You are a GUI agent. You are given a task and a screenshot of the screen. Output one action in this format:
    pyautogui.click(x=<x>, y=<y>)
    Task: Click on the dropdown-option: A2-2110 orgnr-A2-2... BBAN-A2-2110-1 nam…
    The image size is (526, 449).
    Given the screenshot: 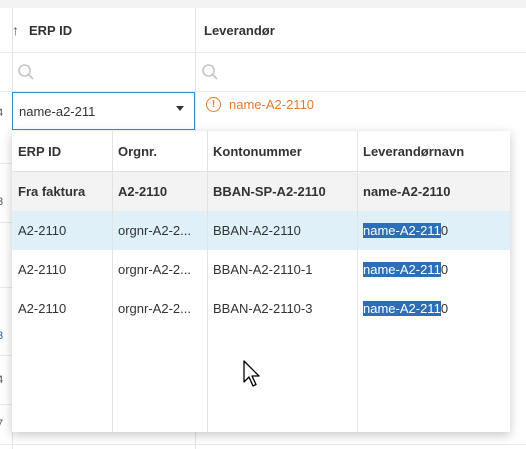 What is the action you would take?
    pyautogui.click(x=261, y=269)
    